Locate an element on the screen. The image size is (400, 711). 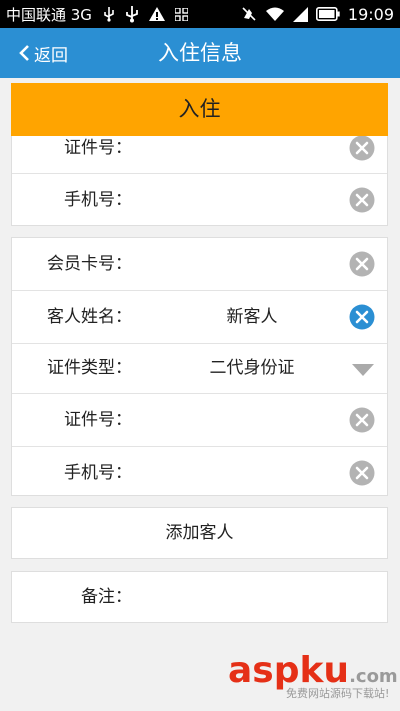
guest-card-1: 证件号： 手机号： is located at coordinates (199, 174).